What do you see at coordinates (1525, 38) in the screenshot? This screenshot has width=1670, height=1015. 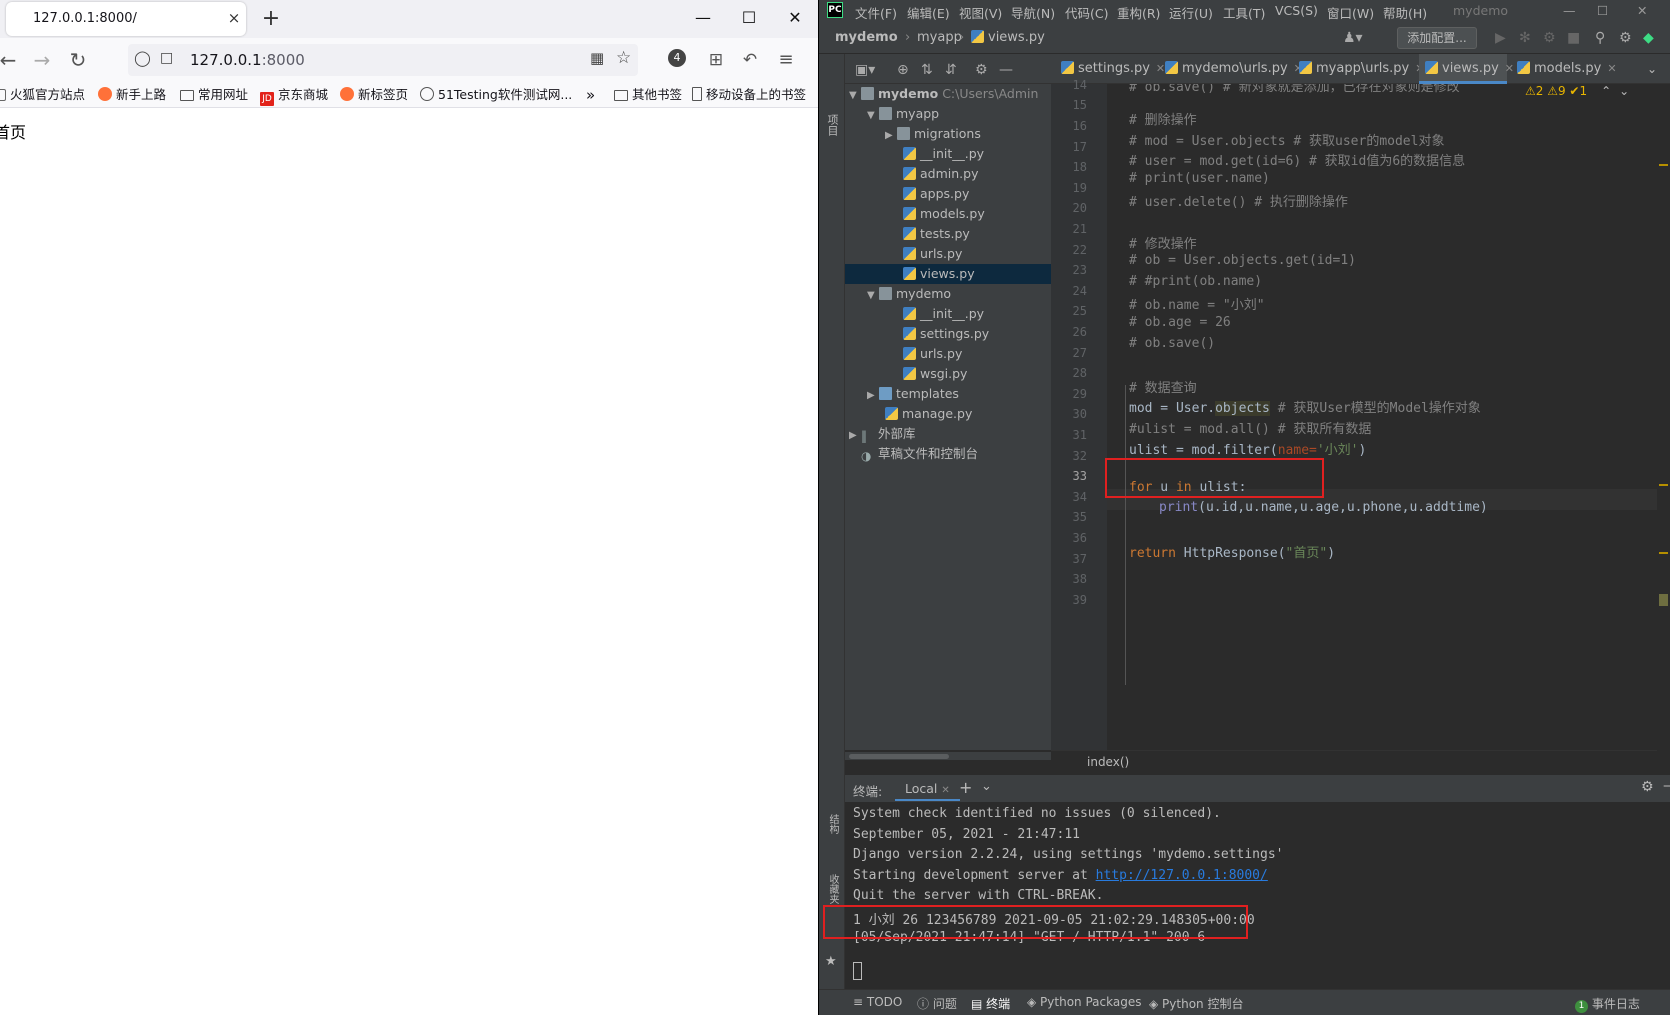 I see `debug-icon: ✻` at bounding box center [1525, 38].